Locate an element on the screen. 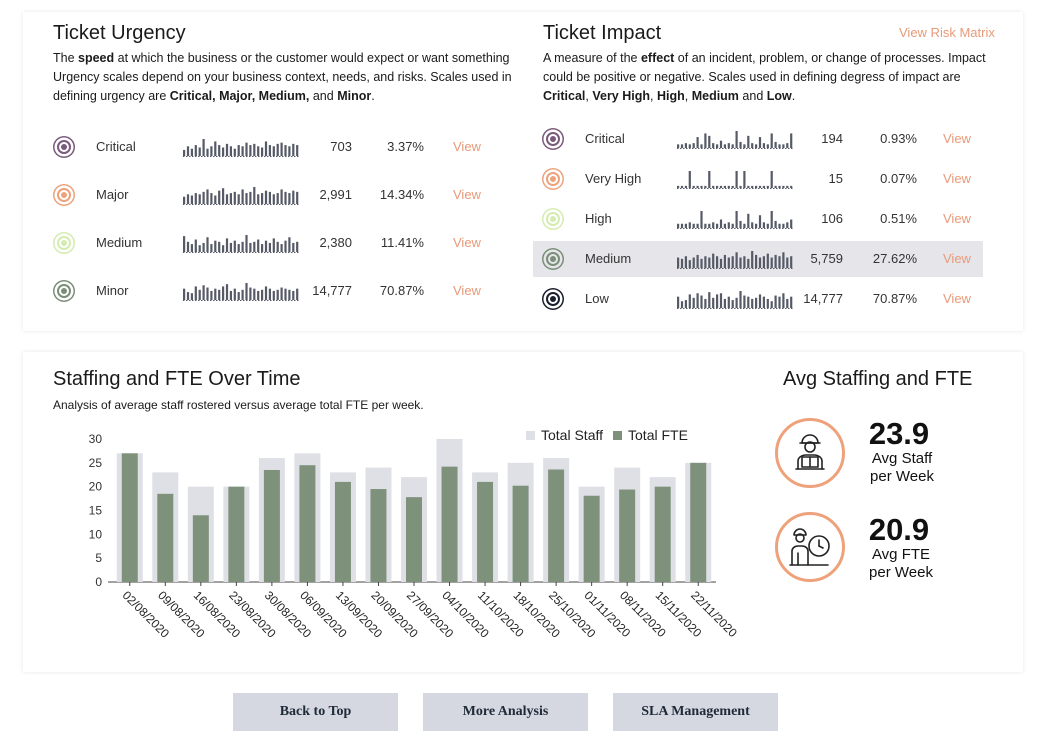 The width and height of the screenshot is (1041, 743). urgency-count: 703 is located at coordinates (341, 146).